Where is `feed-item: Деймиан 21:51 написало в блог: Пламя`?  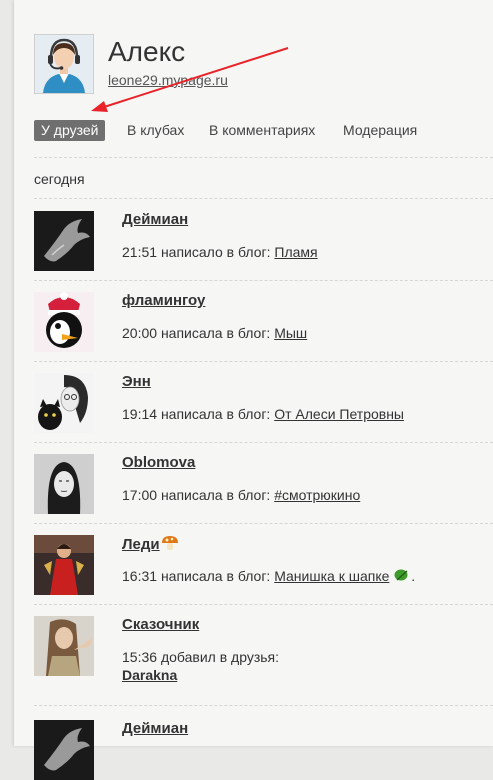
feed-item: Деймиан 21:51 написало в блог: Пламя is located at coordinates (263, 241).